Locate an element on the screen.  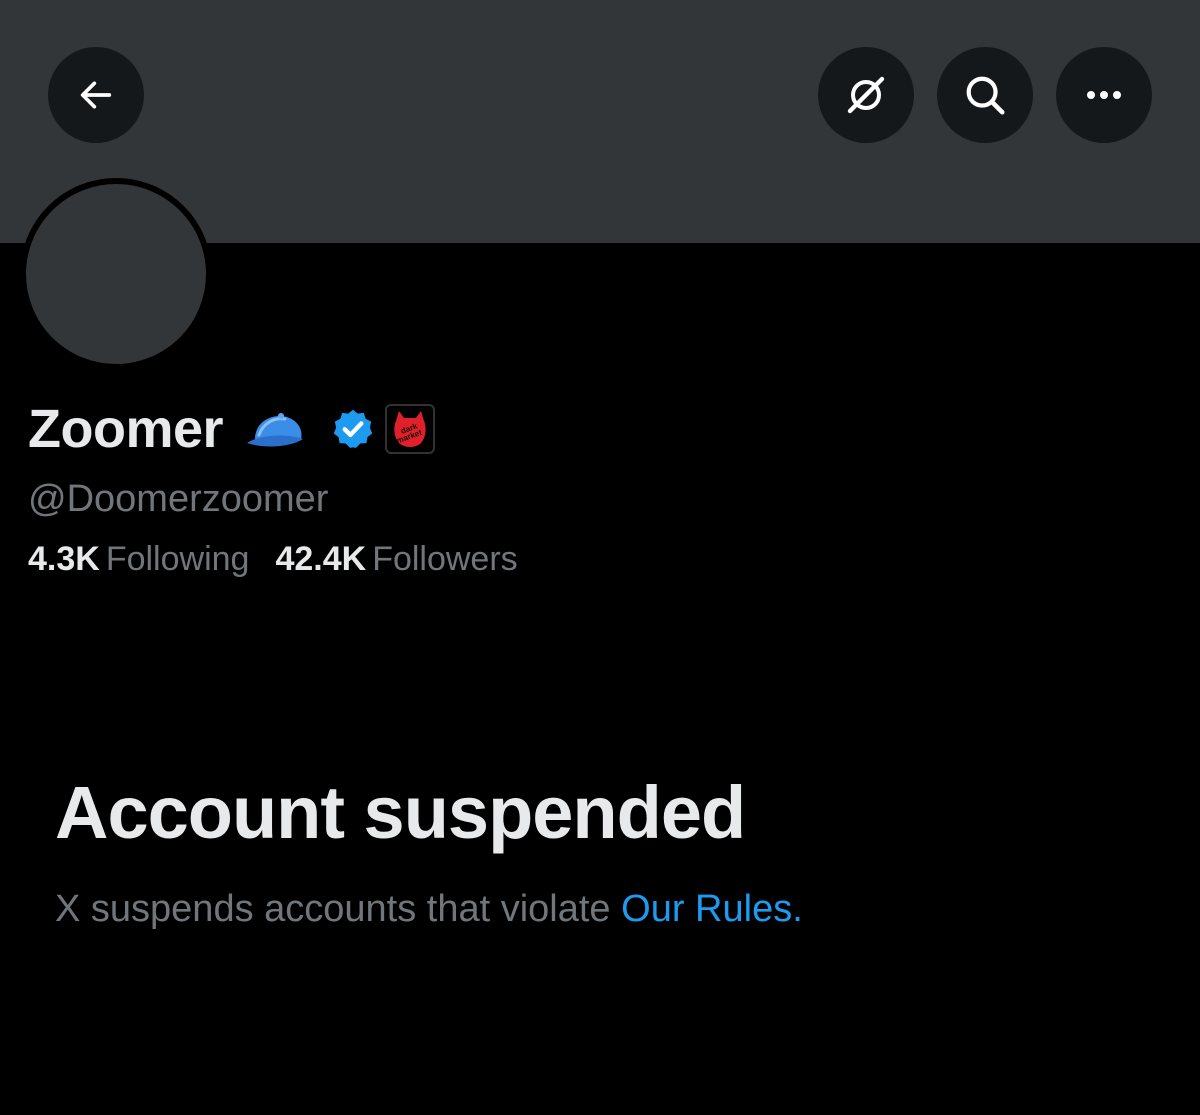
affiliate-badge: dark market is located at coordinates (410, 429).